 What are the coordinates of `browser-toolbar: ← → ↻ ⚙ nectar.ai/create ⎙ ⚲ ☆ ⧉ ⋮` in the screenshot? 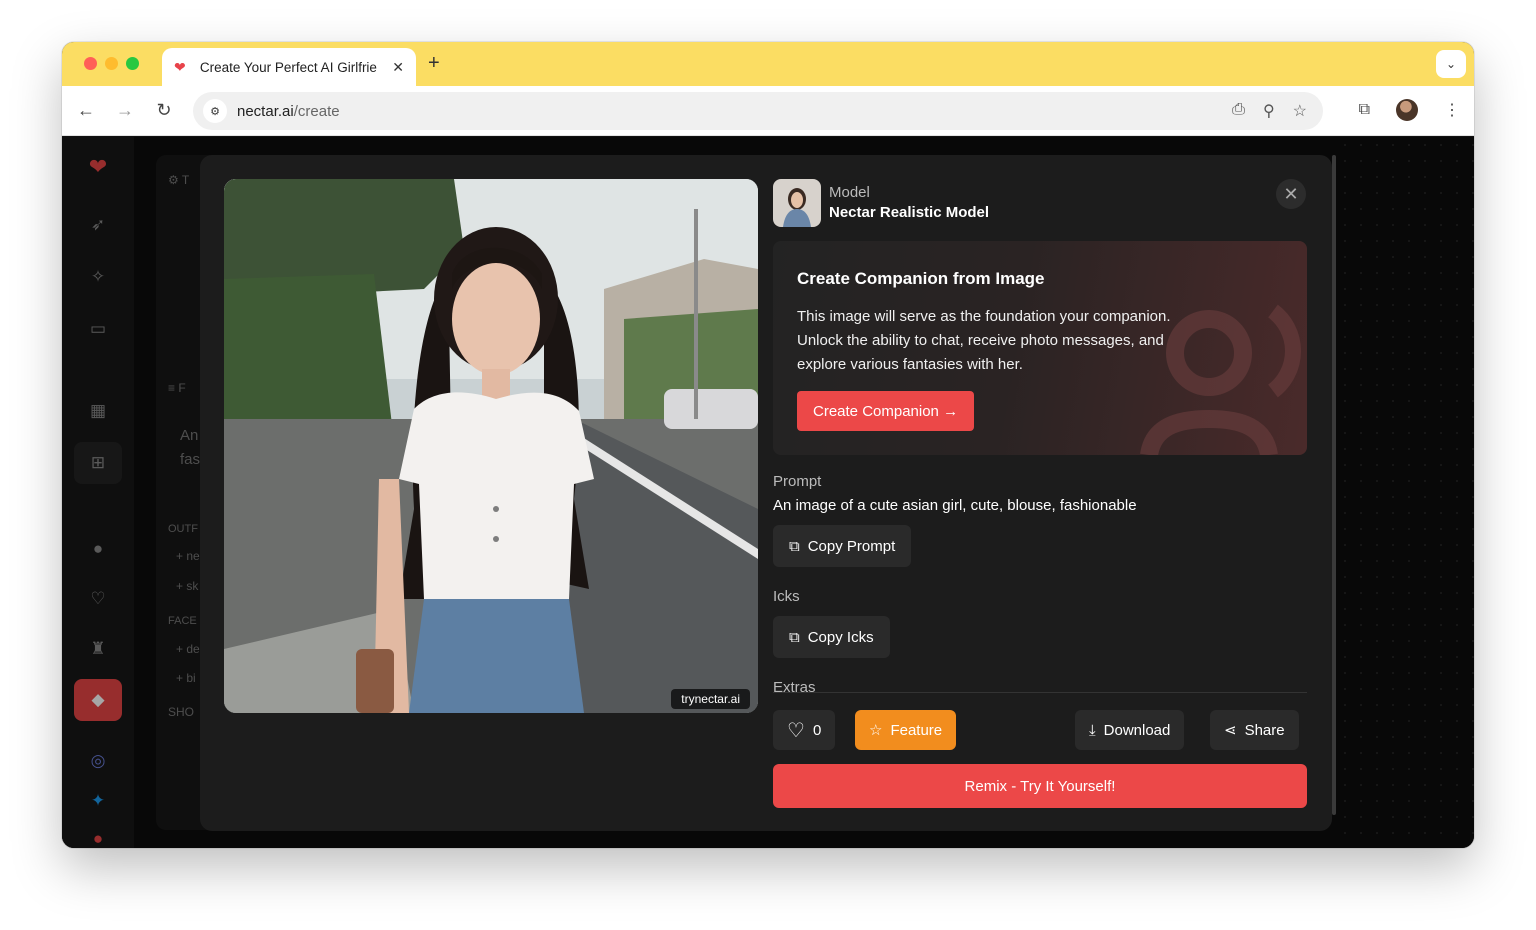 It's located at (768, 111).